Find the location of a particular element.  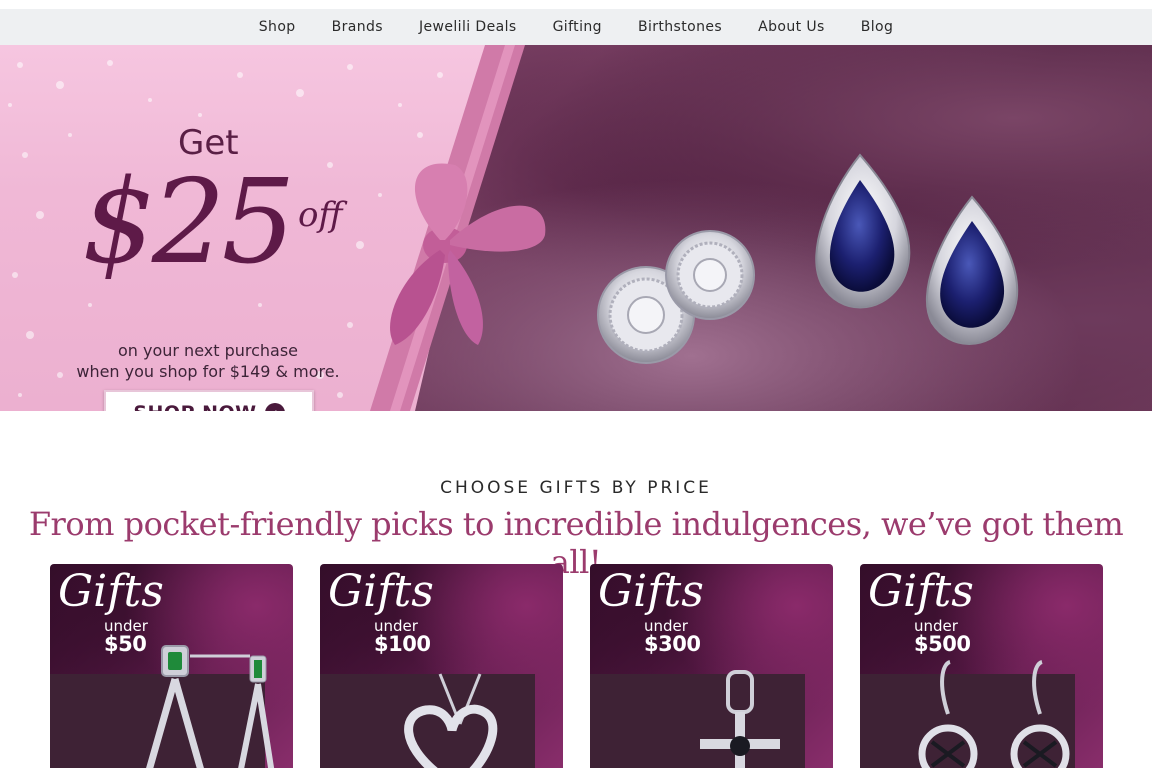

nav-item-about-us: About Us is located at coordinates (791, 27).